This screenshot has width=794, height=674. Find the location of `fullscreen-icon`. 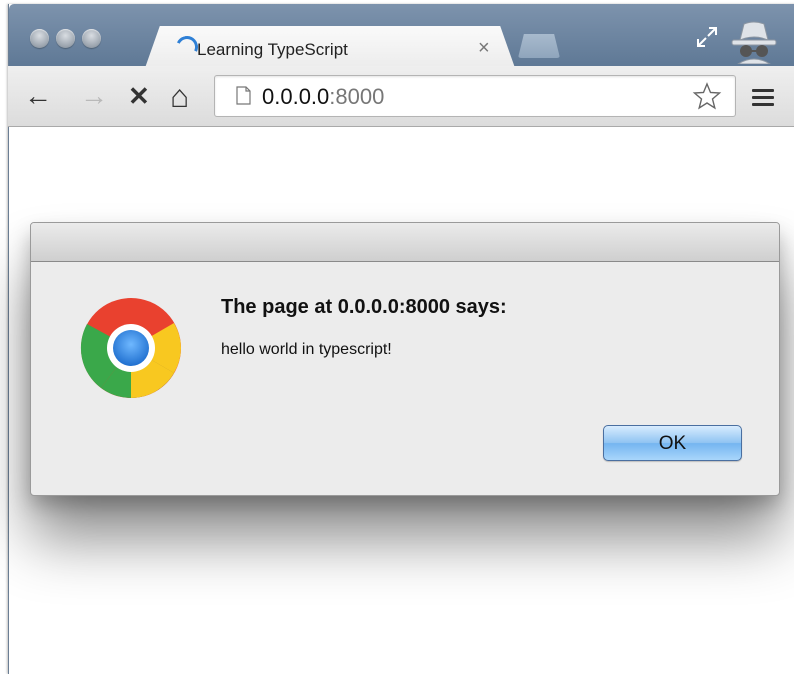

fullscreen-icon is located at coordinates (707, 37).